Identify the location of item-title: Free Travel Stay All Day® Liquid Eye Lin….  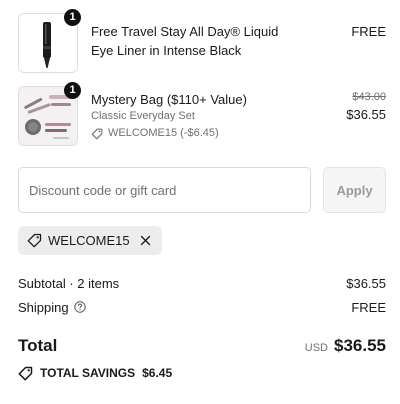
(185, 41).